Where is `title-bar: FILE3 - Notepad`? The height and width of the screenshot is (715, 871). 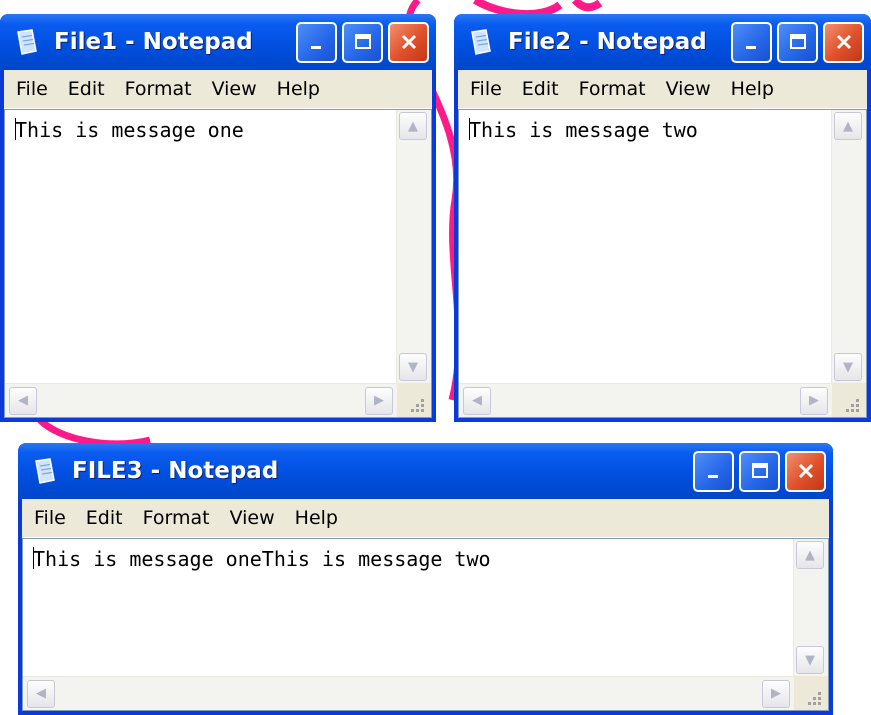
title-bar: FILE3 - Notepad is located at coordinates (425, 471).